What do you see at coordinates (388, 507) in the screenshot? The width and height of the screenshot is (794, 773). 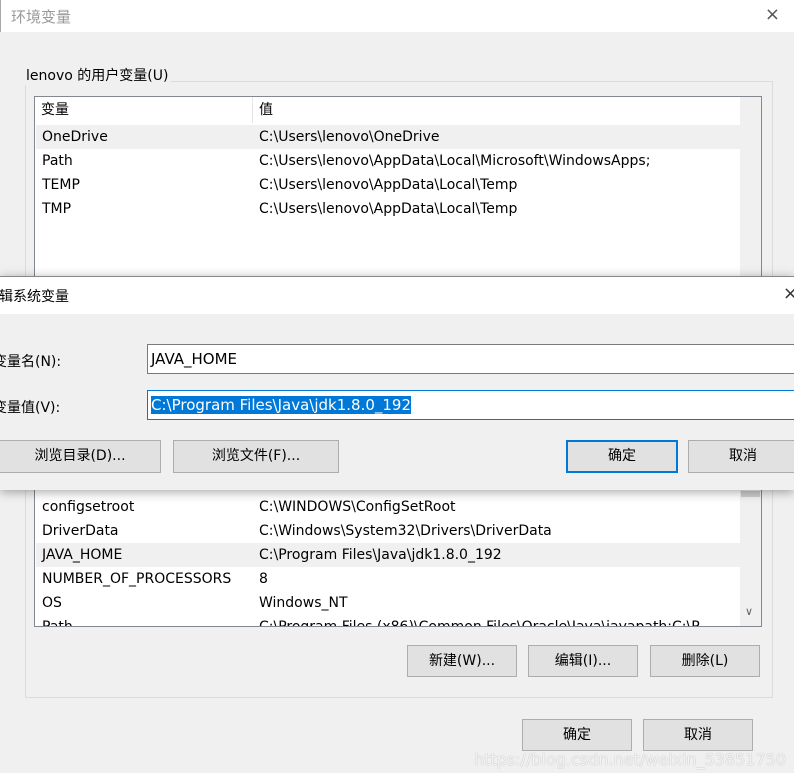 I see `table-row: configsetroot C:\WINDOWS\ConfigSetRoot` at bounding box center [388, 507].